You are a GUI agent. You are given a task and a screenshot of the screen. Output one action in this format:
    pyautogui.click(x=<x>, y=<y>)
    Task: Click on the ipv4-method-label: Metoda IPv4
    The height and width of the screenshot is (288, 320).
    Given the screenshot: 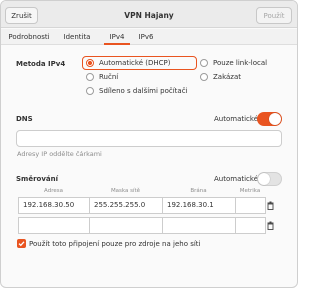 What is the action you would take?
    pyautogui.click(x=41, y=64)
    